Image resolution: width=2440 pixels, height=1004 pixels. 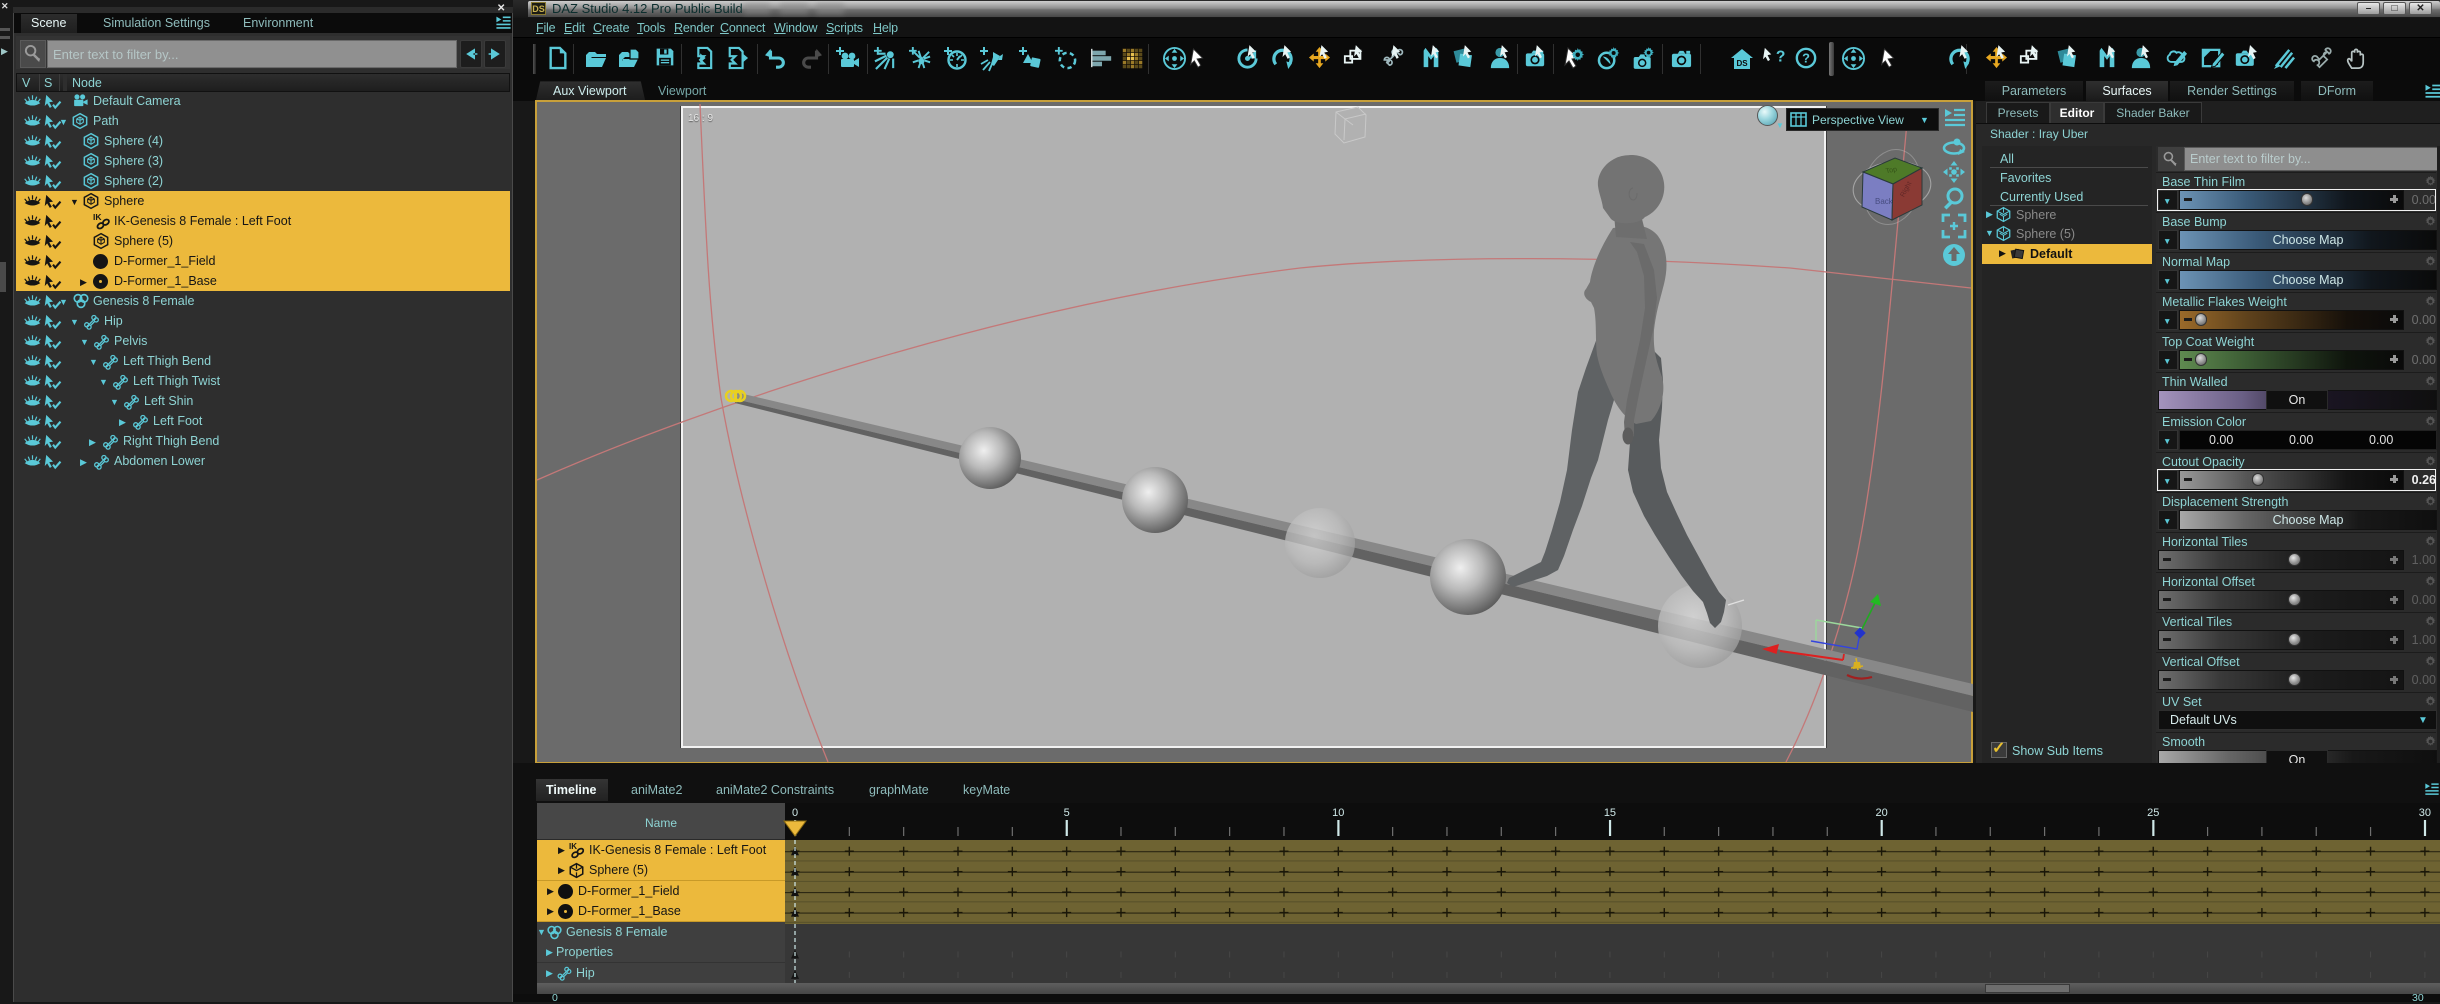 I want to click on svg-text: 15, so click(x=1610, y=813).